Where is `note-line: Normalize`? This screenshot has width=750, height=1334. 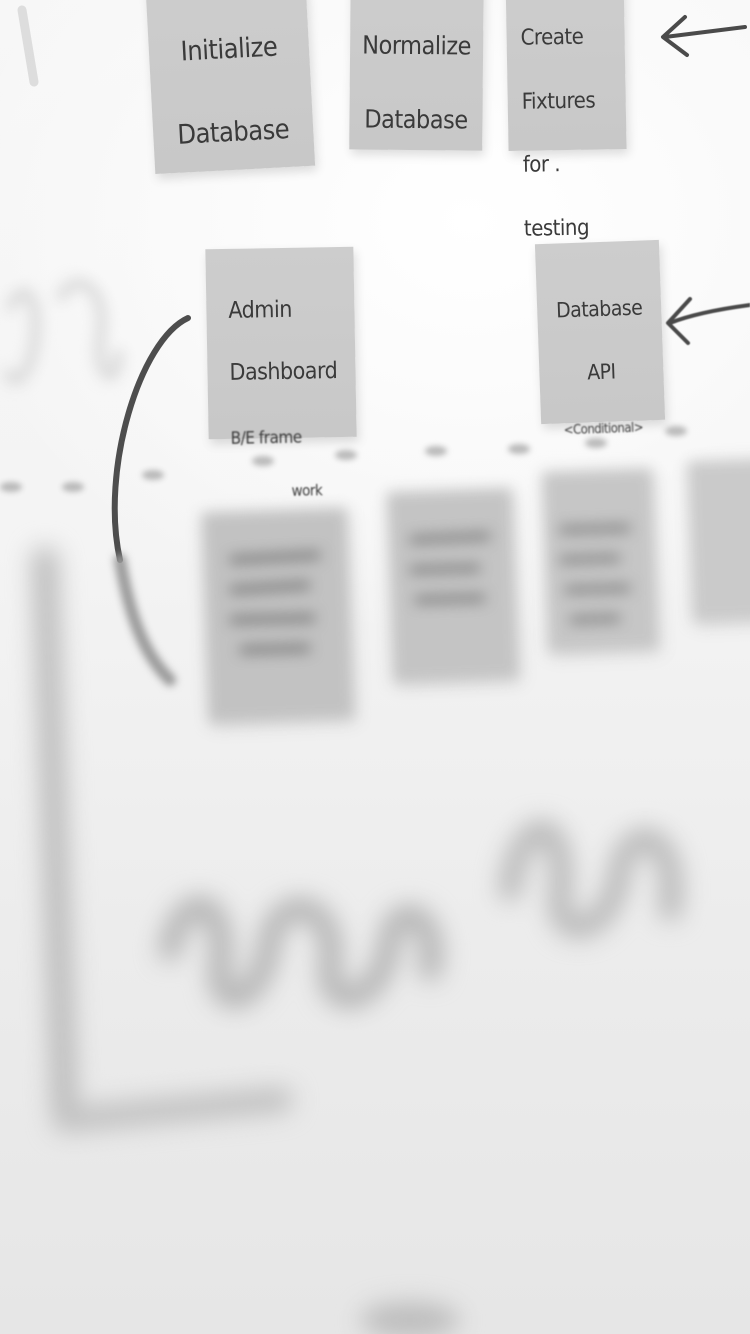 note-line: Normalize is located at coordinates (417, 45).